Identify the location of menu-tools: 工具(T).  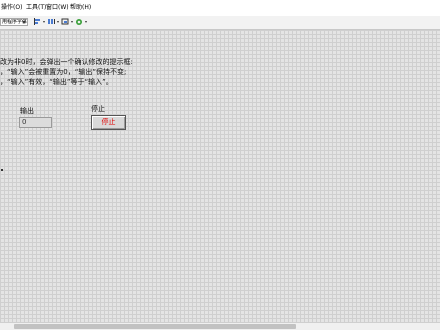
(36, 7).